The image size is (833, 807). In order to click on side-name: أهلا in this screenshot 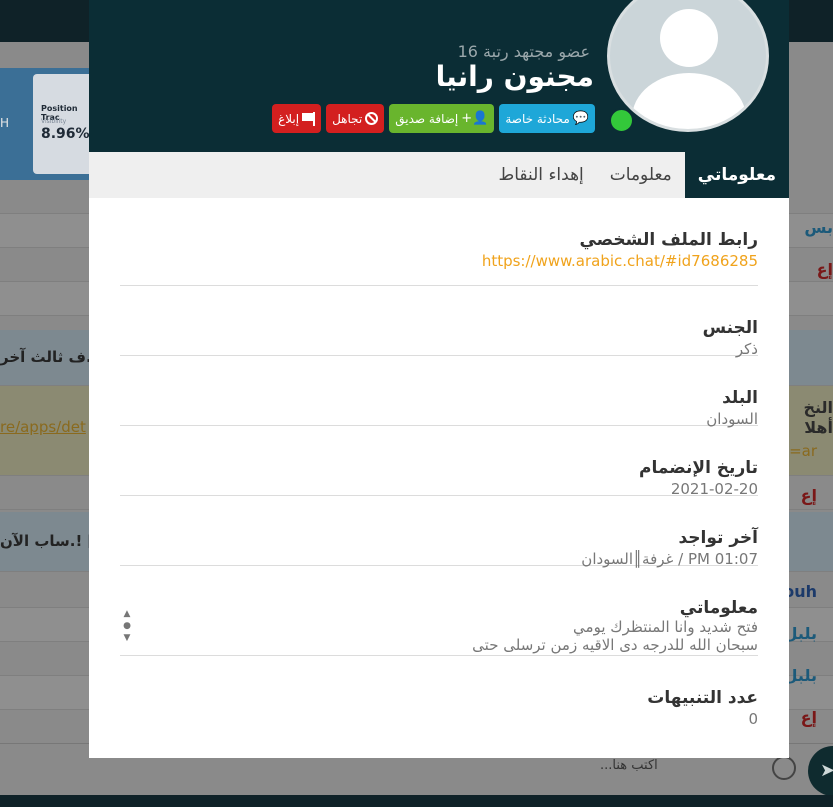, I will do `click(818, 427)`.